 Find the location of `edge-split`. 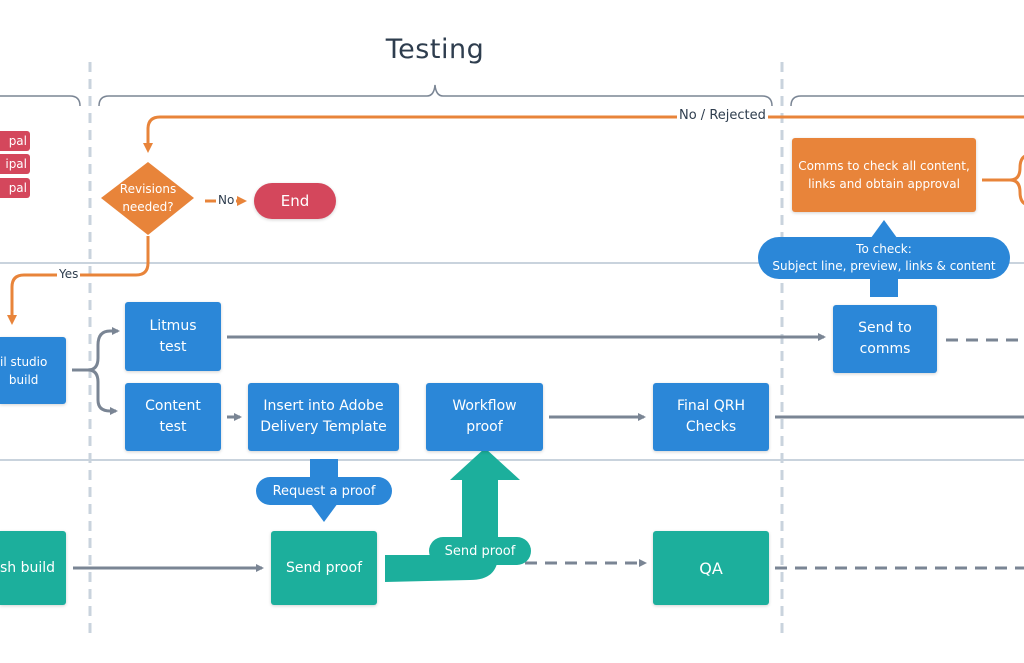

edge-split is located at coordinates (94, 370).